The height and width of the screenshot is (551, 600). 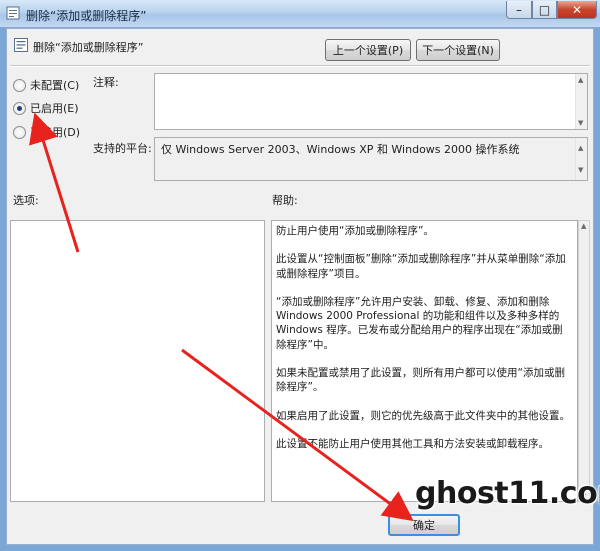 I want to click on help-paragraph: 此设置不能防止用户使用其他工具和方法安装或卸载程序。, so click(x=412, y=443).